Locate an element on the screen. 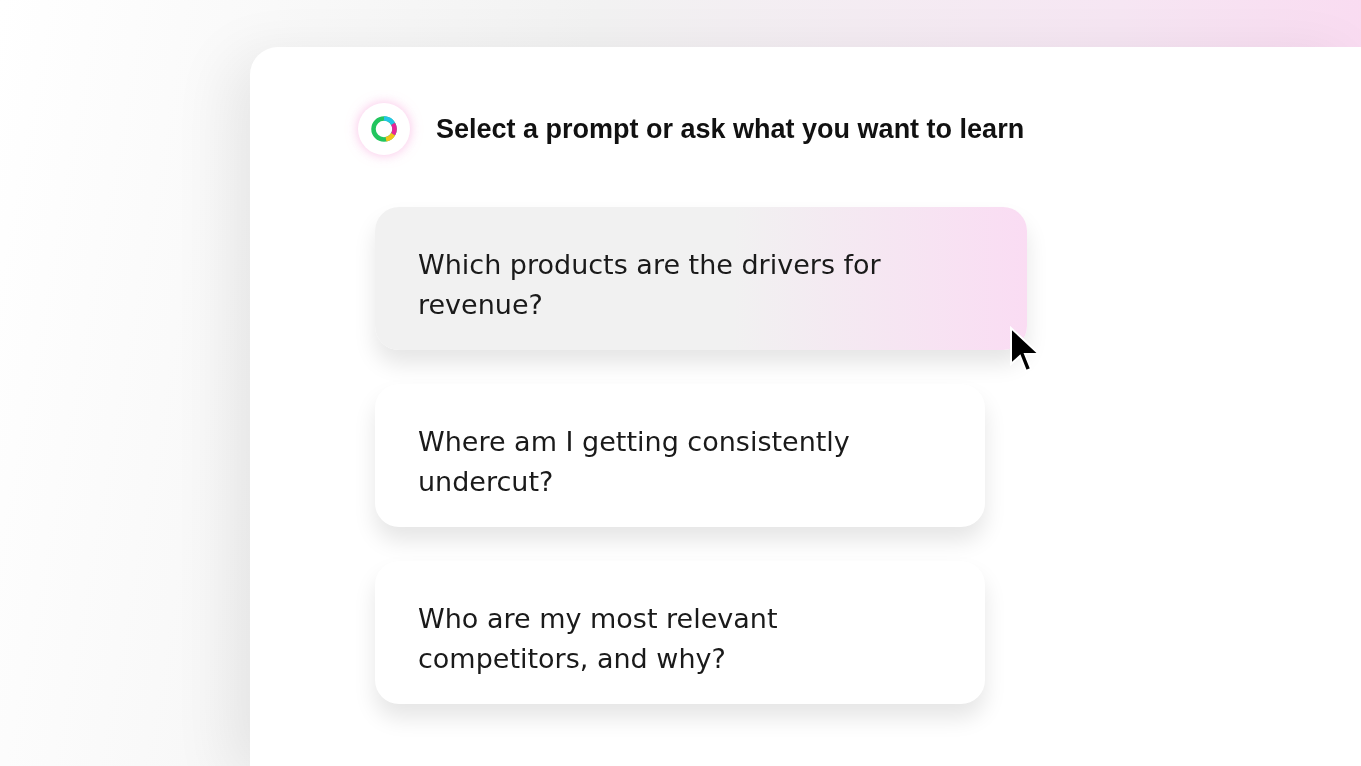  prompt-heading: Select a prompt or ask what you want to learn is located at coordinates (730, 129).